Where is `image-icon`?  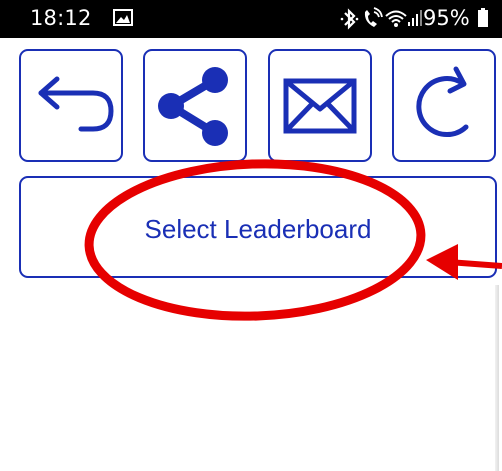
image-icon is located at coordinates (123, 17).